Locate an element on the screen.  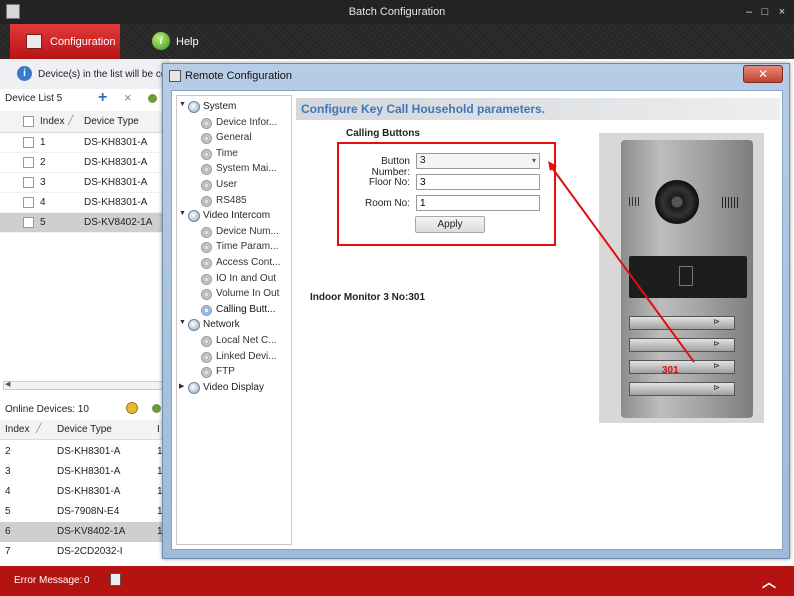
window-title: Batch Configuration is located at coordinates (397, 12).